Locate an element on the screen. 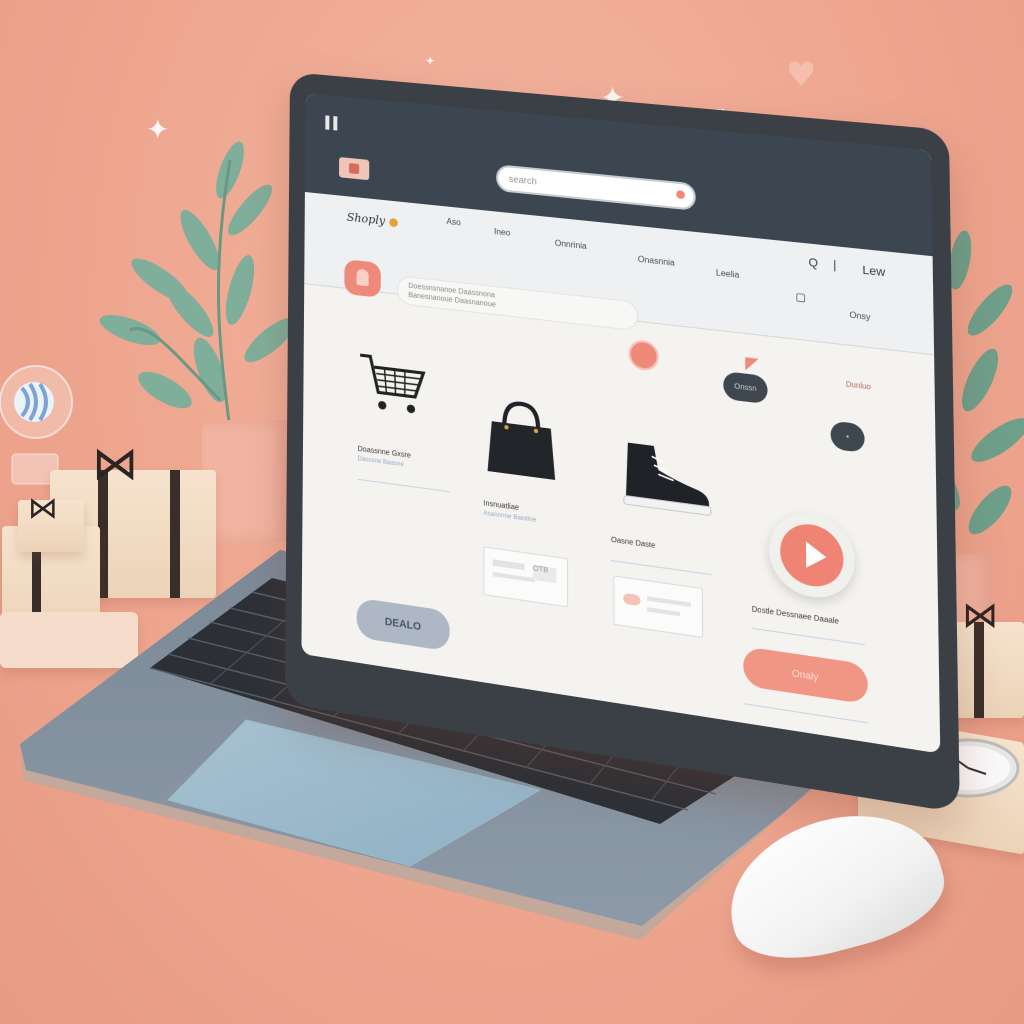 This screenshot has height=1024, width=1024. sneaker-icon is located at coordinates (667, 483).